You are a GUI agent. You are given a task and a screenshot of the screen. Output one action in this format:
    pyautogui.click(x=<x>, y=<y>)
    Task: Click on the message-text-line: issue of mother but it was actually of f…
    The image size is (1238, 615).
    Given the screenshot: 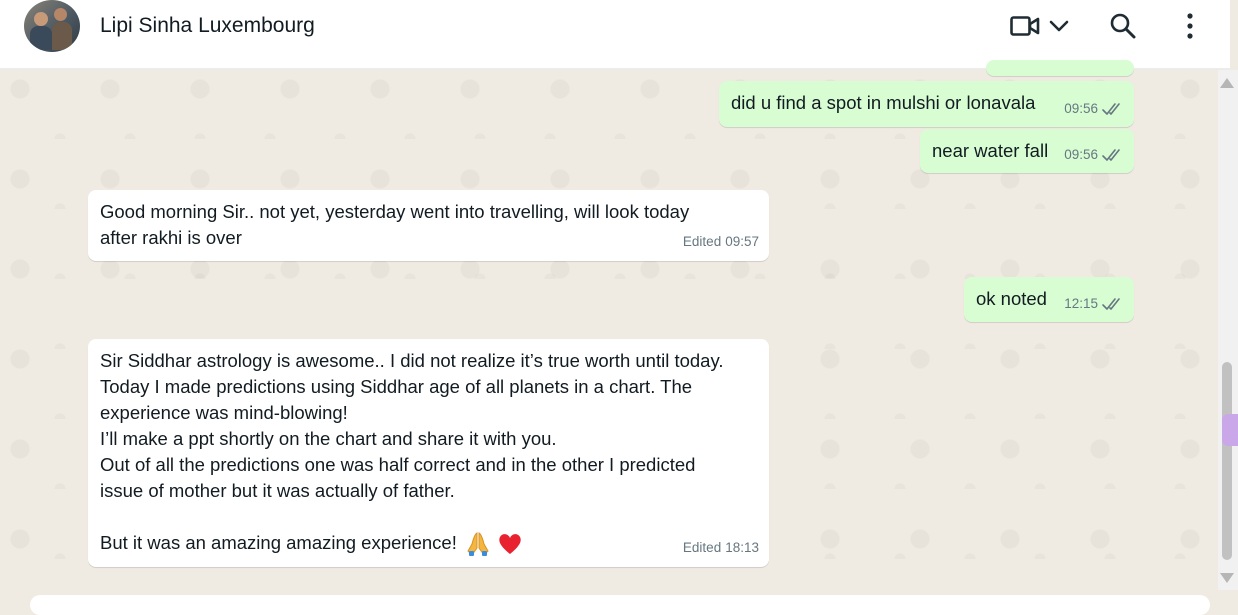 What is the action you would take?
    pyautogui.click(x=277, y=490)
    